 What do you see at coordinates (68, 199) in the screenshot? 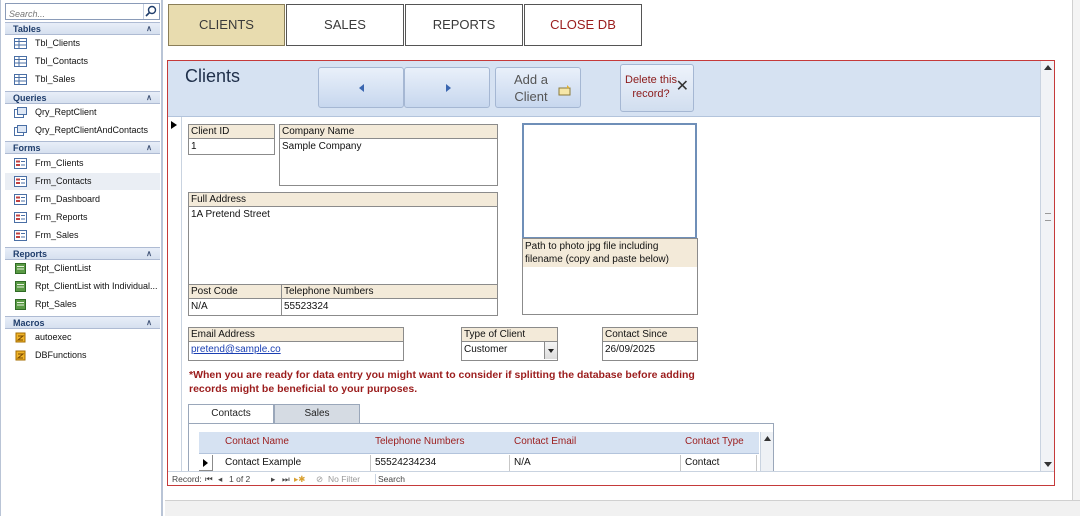
I see `nav-item-label: Frm_Dashboard` at bounding box center [68, 199].